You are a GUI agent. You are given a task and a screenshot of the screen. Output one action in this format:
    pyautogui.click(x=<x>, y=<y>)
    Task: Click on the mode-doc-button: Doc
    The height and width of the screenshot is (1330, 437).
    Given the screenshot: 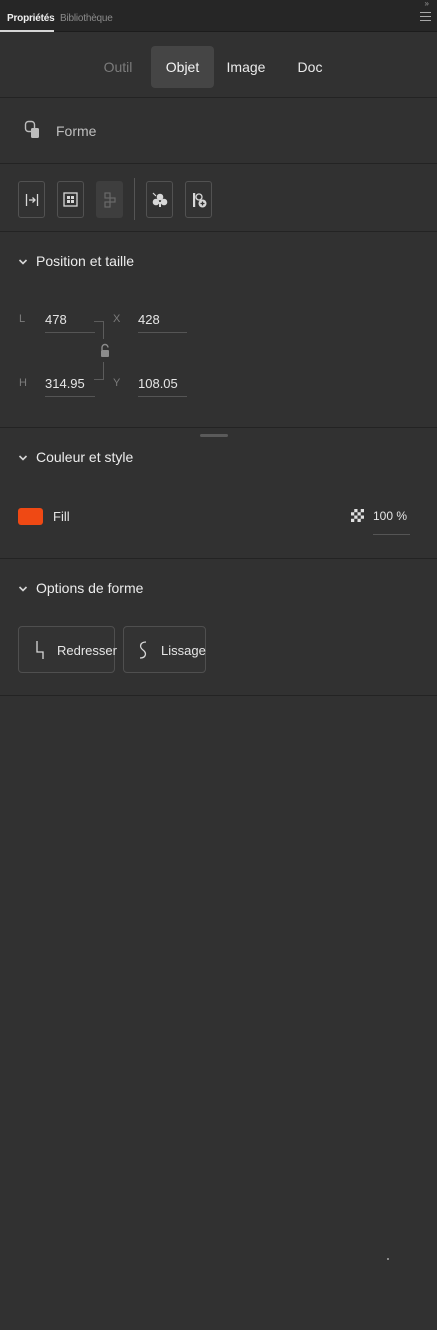 What is the action you would take?
    pyautogui.click(x=310, y=67)
    